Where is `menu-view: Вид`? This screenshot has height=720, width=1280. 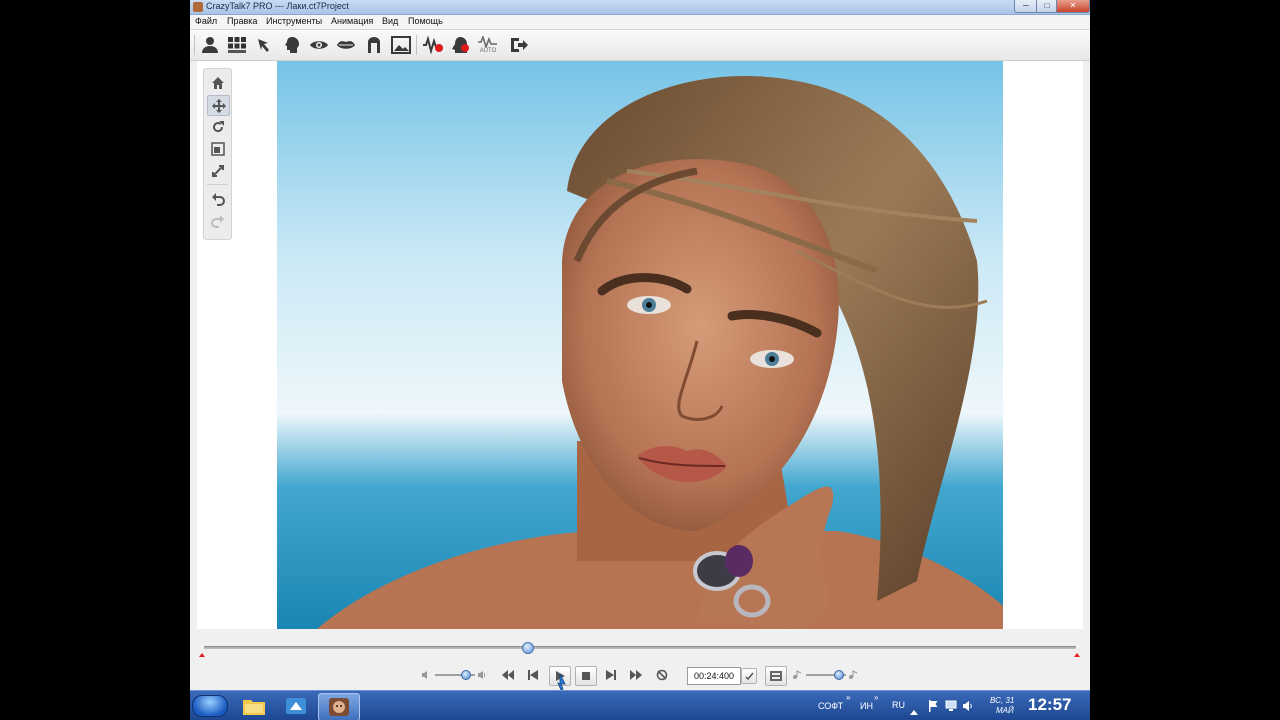
menu-view: Вид is located at coordinates (390, 21).